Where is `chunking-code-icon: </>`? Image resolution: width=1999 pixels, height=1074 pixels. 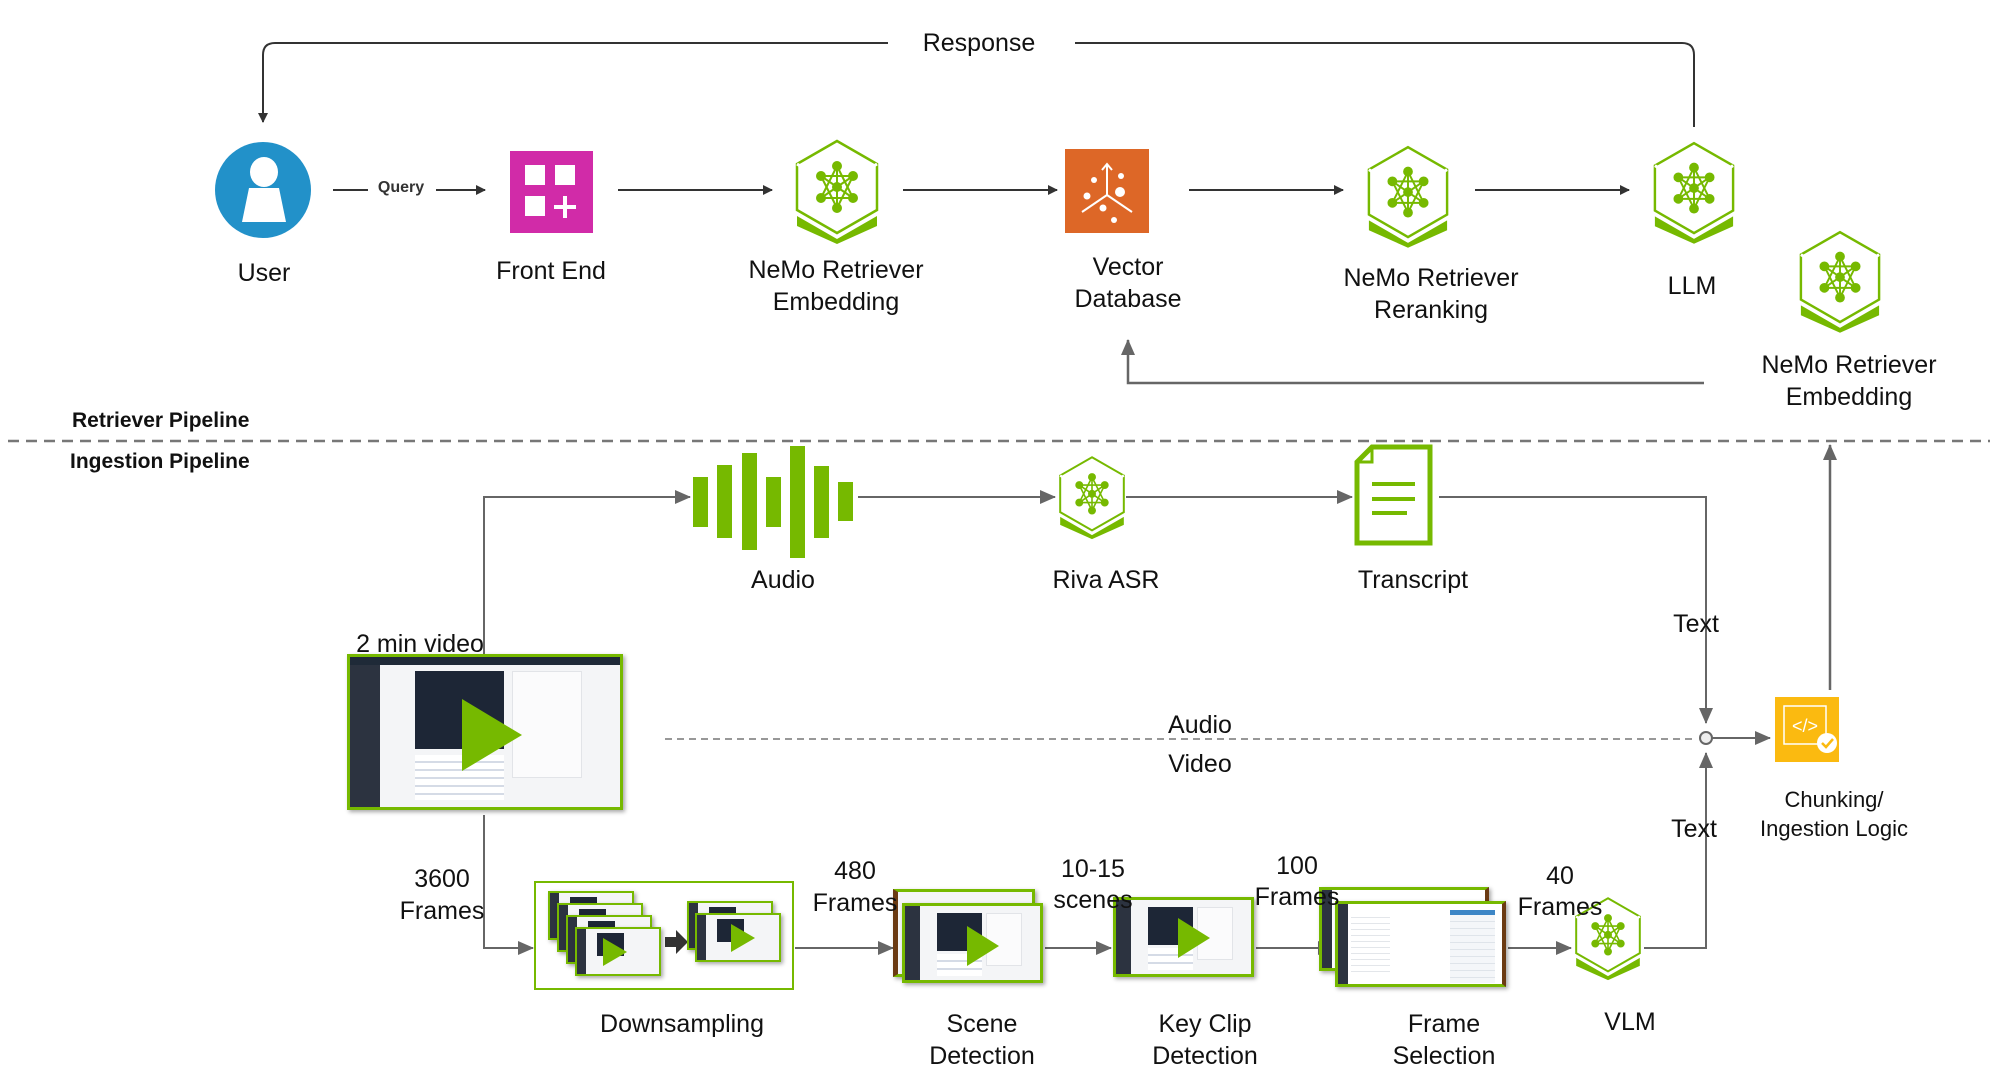
chunking-code-icon: </> is located at coordinates (1807, 729).